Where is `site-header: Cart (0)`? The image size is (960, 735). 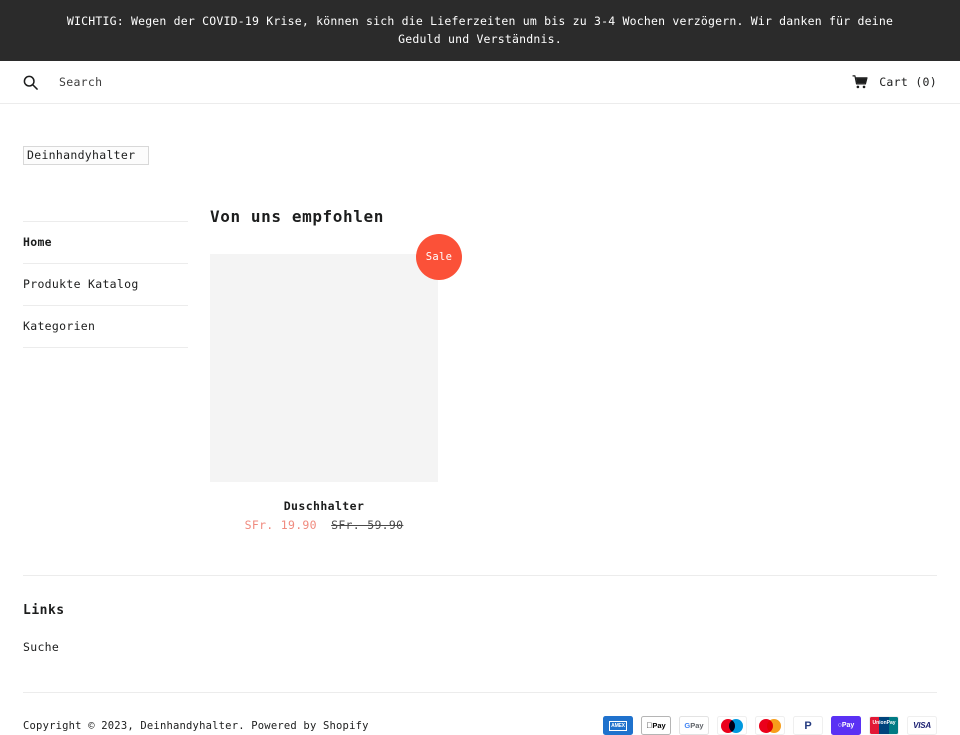
site-header: Cart (0) is located at coordinates (480, 82).